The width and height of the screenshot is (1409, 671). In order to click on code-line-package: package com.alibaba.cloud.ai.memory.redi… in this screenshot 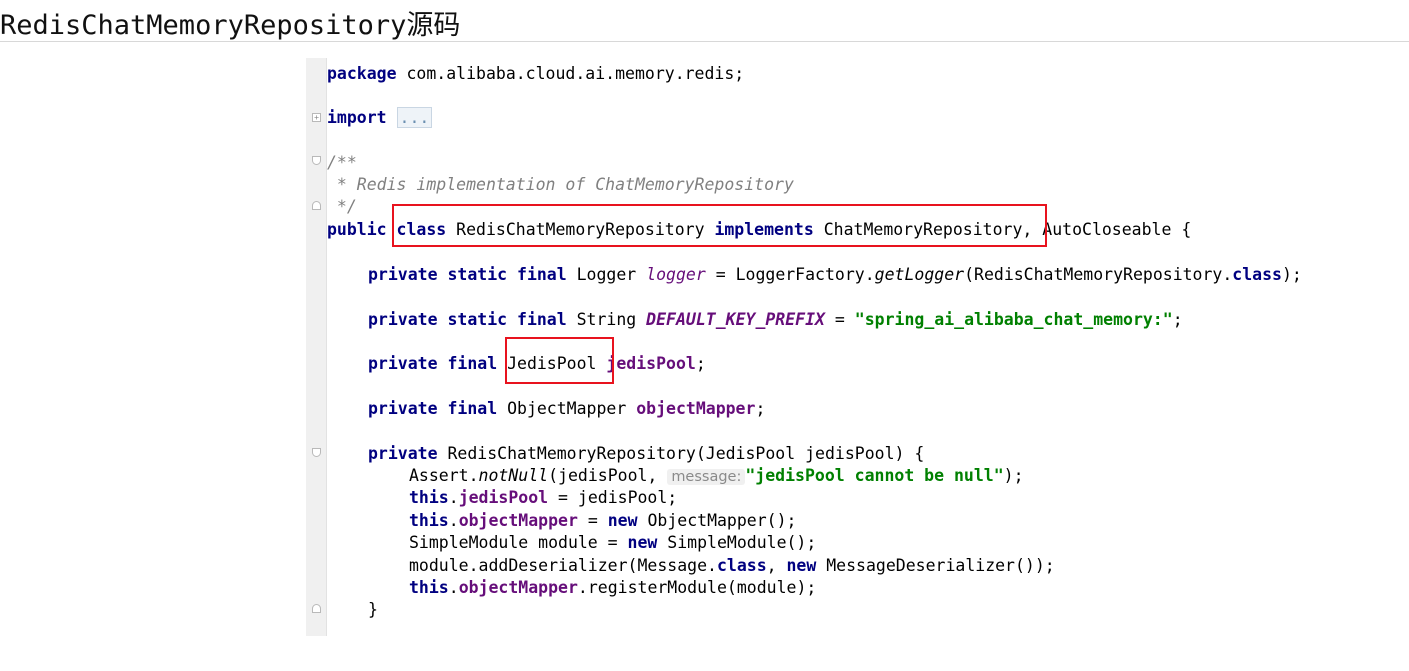, I will do `click(536, 73)`.